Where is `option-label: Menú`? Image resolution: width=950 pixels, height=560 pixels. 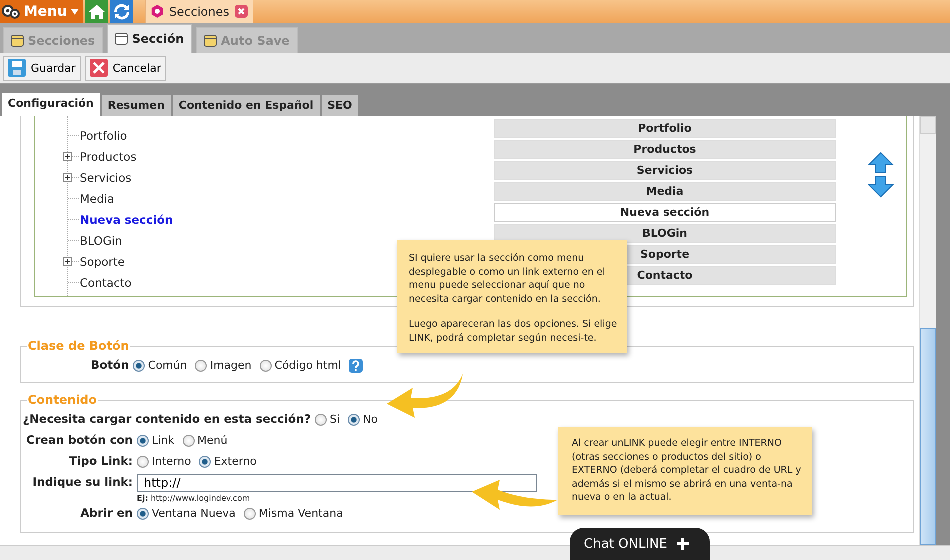
option-label: Menú is located at coordinates (213, 441).